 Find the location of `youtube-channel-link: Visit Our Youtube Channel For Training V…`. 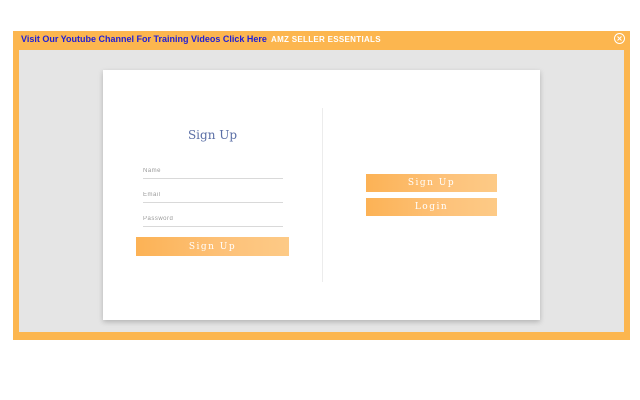

youtube-channel-link: Visit Our Youtube Channel For Training V… is located at coordinates (144, 39).